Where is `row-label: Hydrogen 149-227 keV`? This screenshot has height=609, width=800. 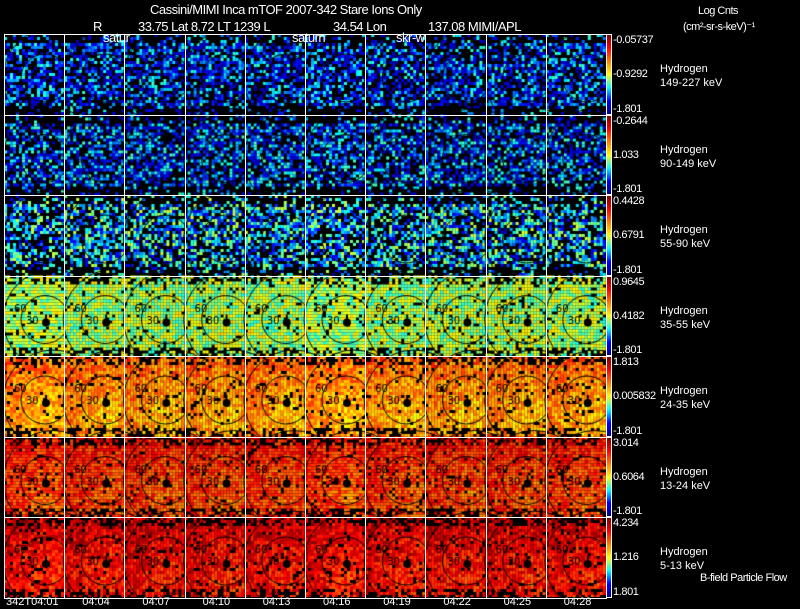 row-label: Hydrogen 149-227 keV is located at coordinates (691, 76).